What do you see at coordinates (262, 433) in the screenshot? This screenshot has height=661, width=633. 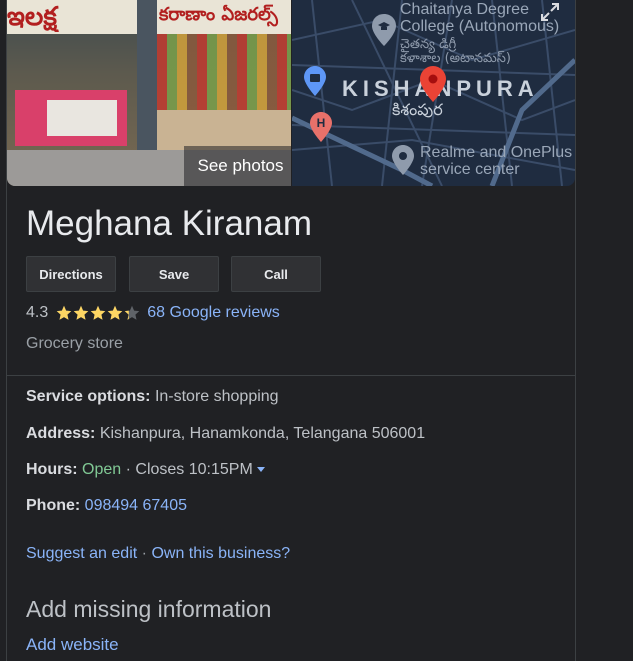 I see `address-value: Kishanpura, Hanamkonda, Telangana 506001` at bounding box center [262, 433].